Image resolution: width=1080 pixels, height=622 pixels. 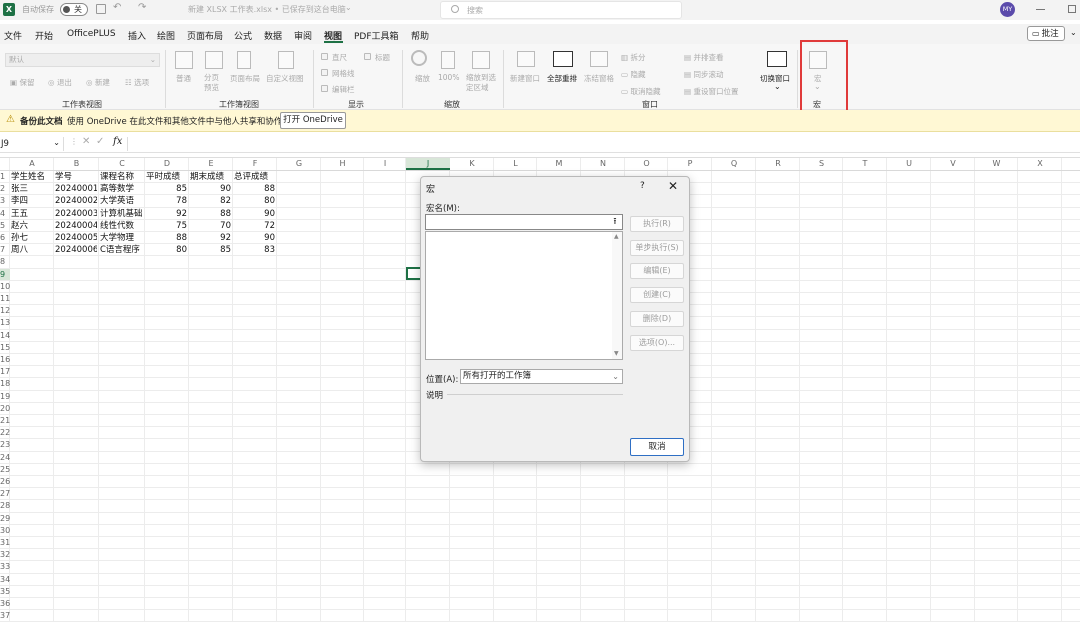 What do you see at coordinates (117, 7) in the screenshot?
I see `undo-icon: ↶` at bounding box center [117, 7].